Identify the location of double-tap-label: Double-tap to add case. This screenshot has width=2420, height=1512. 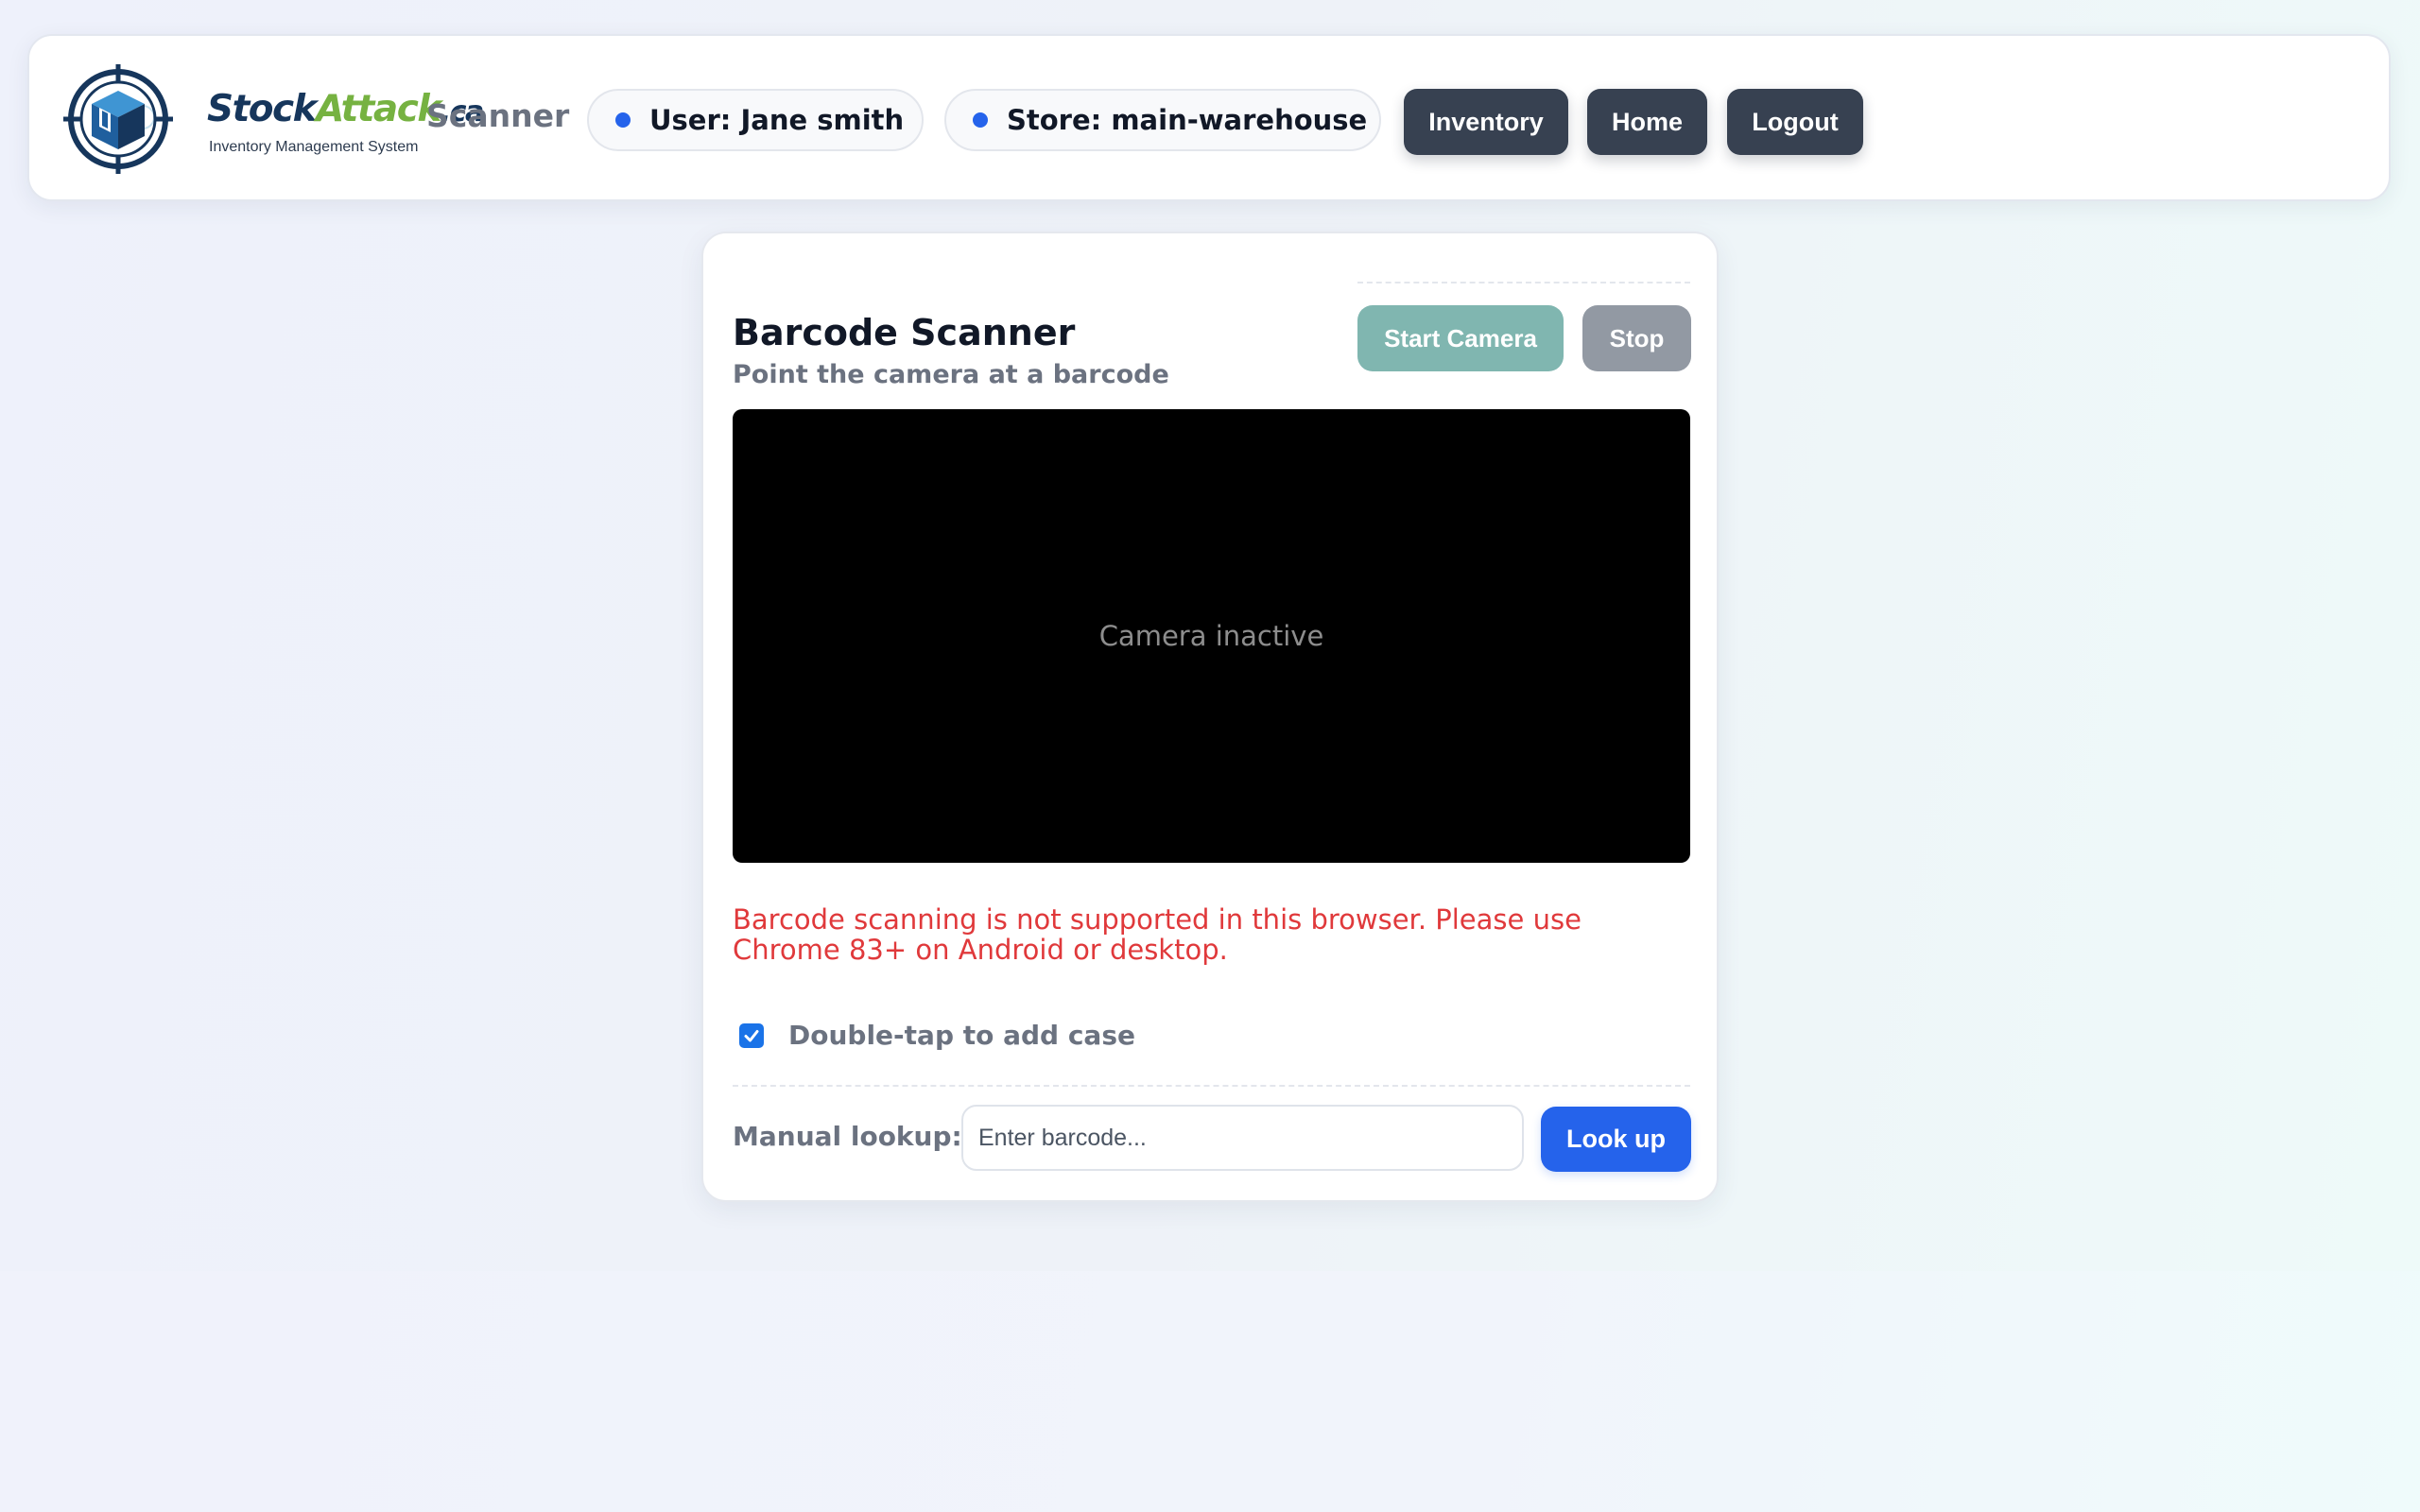
(961, 1035).